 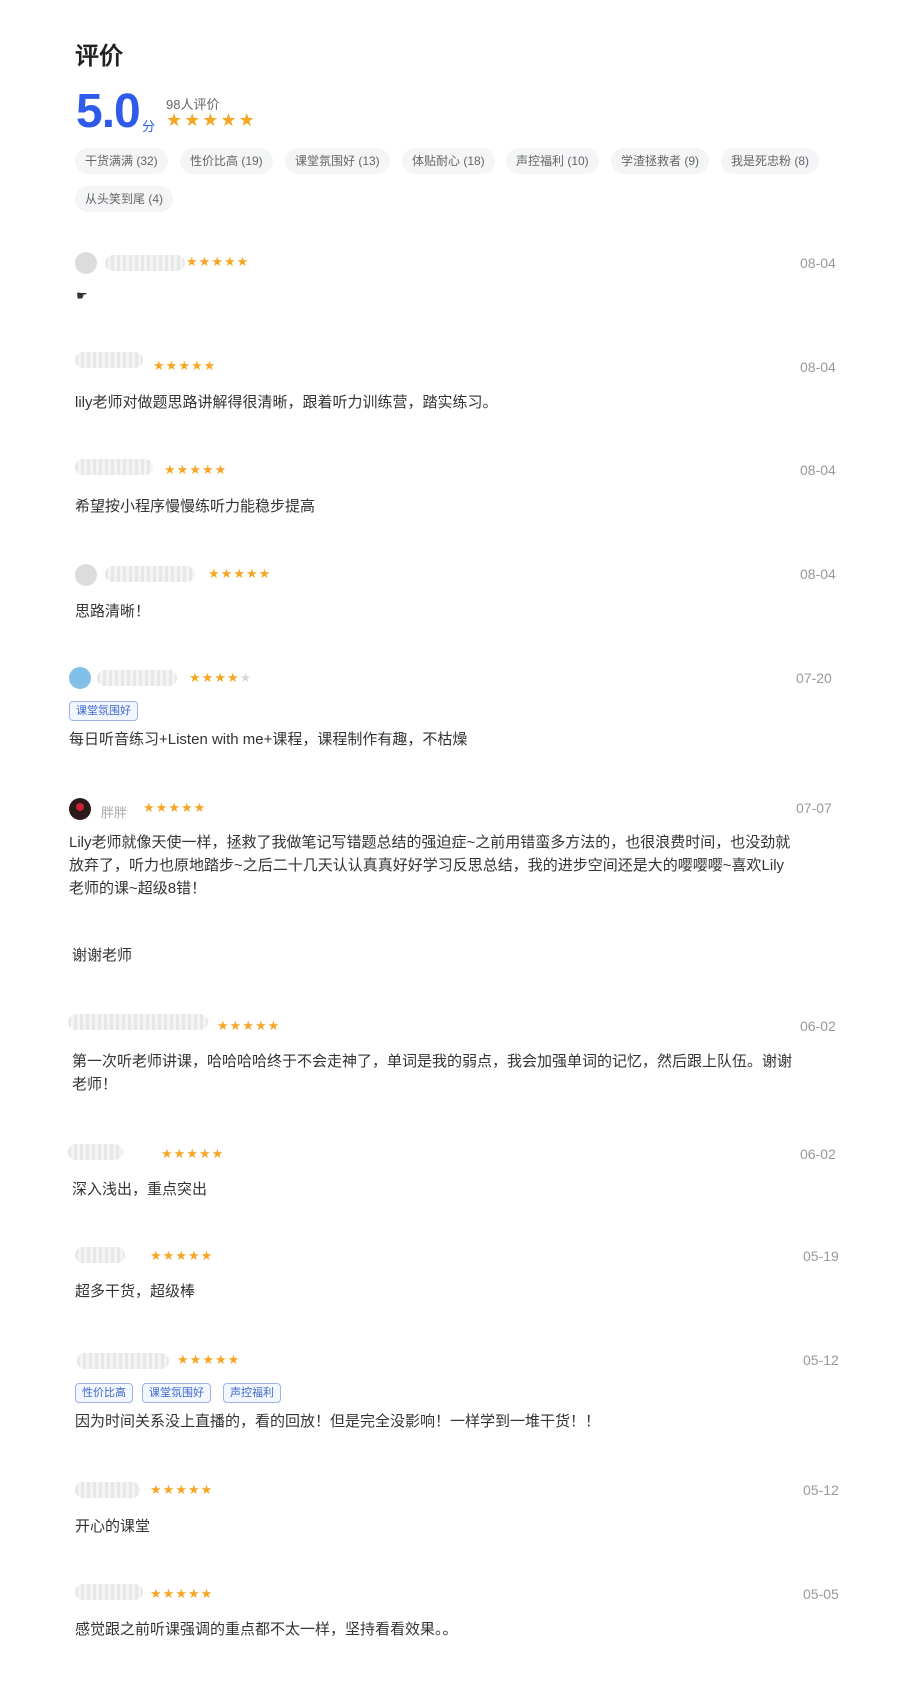 I want to click on review-date: 06-02, so click(x=818, y=1154).